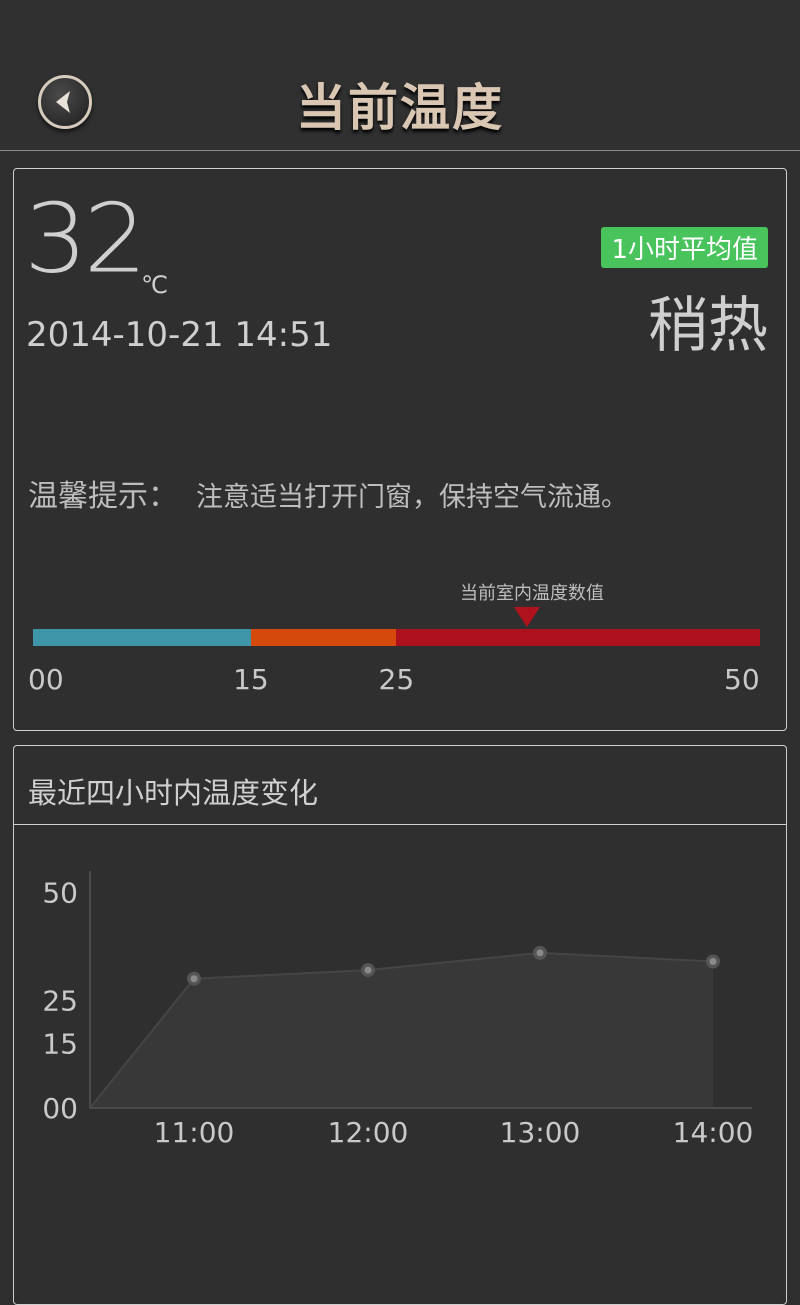 This screenshot has height=1305, width=800. Describe the element at coordinates (412, 497) in the screenshot. I see `tip-text: 注意适当打开门窗，保持空气流通。` at that location.